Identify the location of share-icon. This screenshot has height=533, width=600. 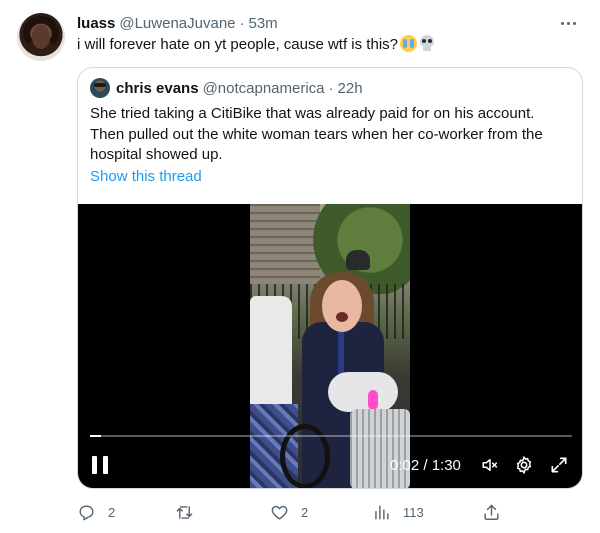
(491, 512).